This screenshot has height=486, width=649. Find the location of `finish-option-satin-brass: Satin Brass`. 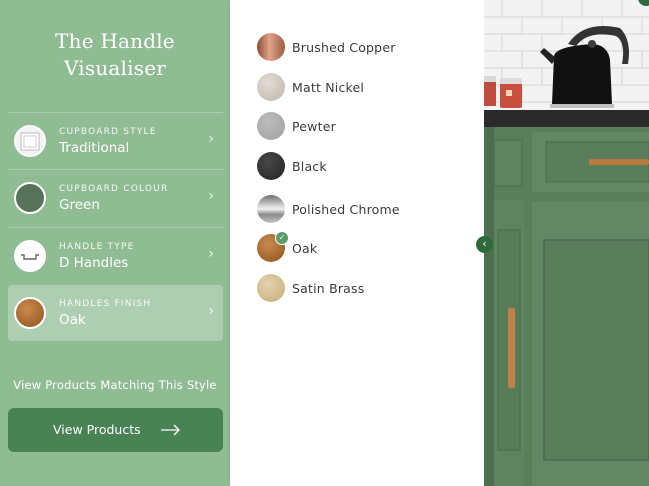

finish-option-satin-brass: Satin Brass is located at coordinates (367, 289).